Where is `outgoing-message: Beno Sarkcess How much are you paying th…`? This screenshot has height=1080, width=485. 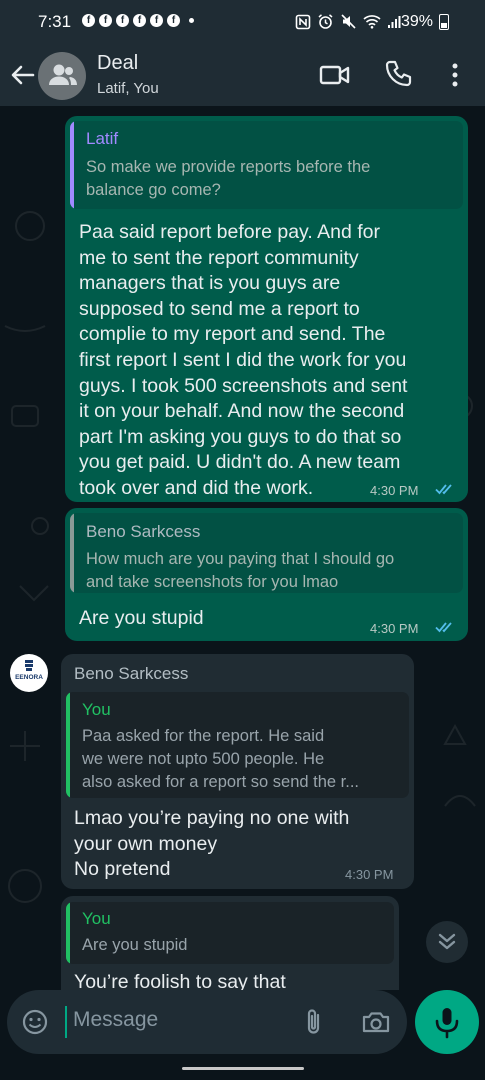 outgoing-message: Beno Sarkcess How much are you paying th… is located at coordinates (266, 574).